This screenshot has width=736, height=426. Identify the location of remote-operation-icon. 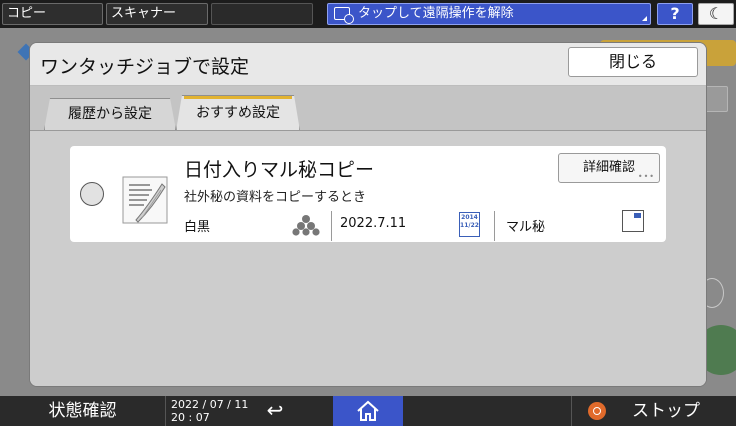
(344, 15).